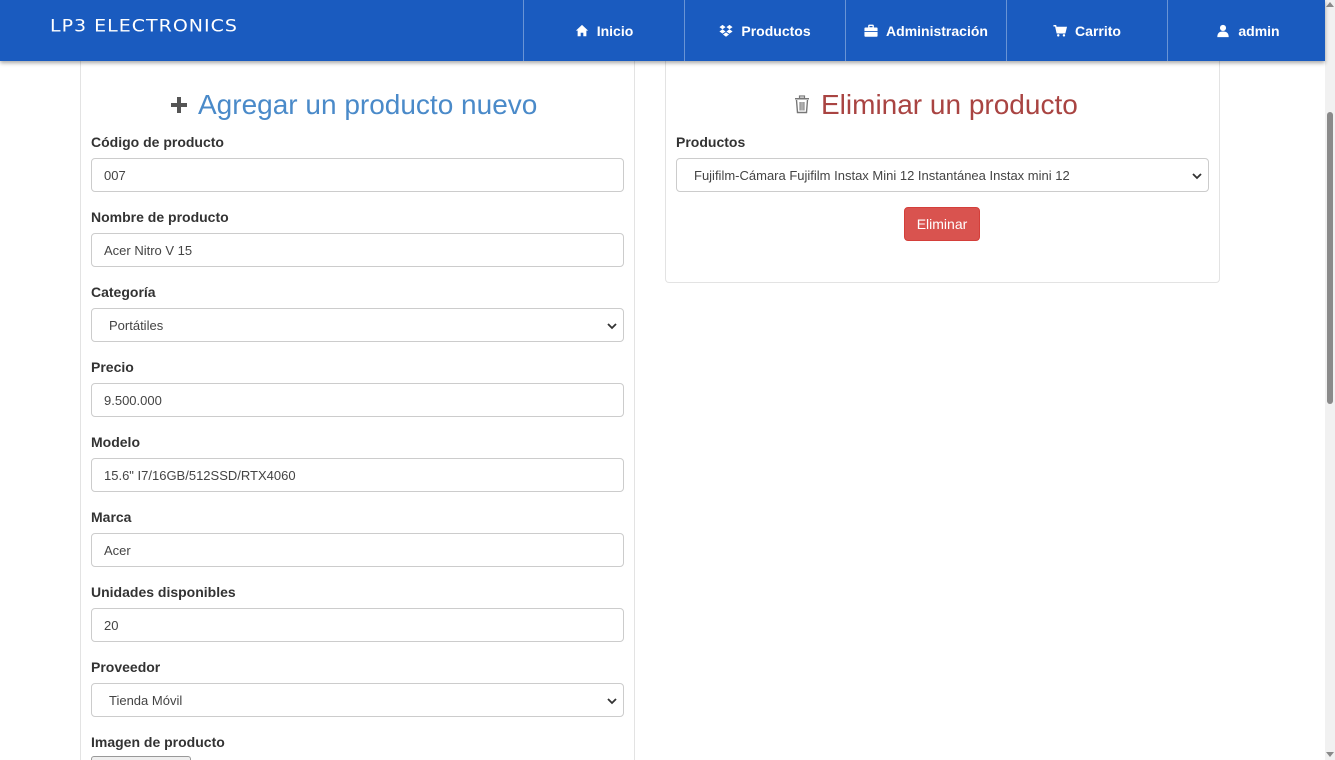  I want to click on add-product-title-text: Agregar un producto nuevo, so click(368, 104).